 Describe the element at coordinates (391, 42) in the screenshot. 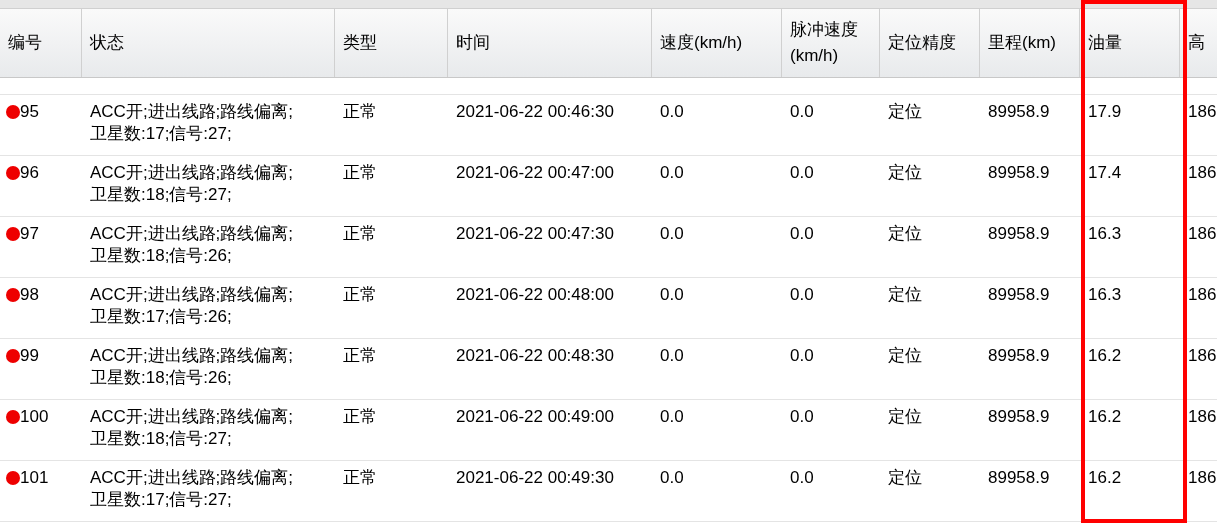

I see `column-header: 类型` at that location.